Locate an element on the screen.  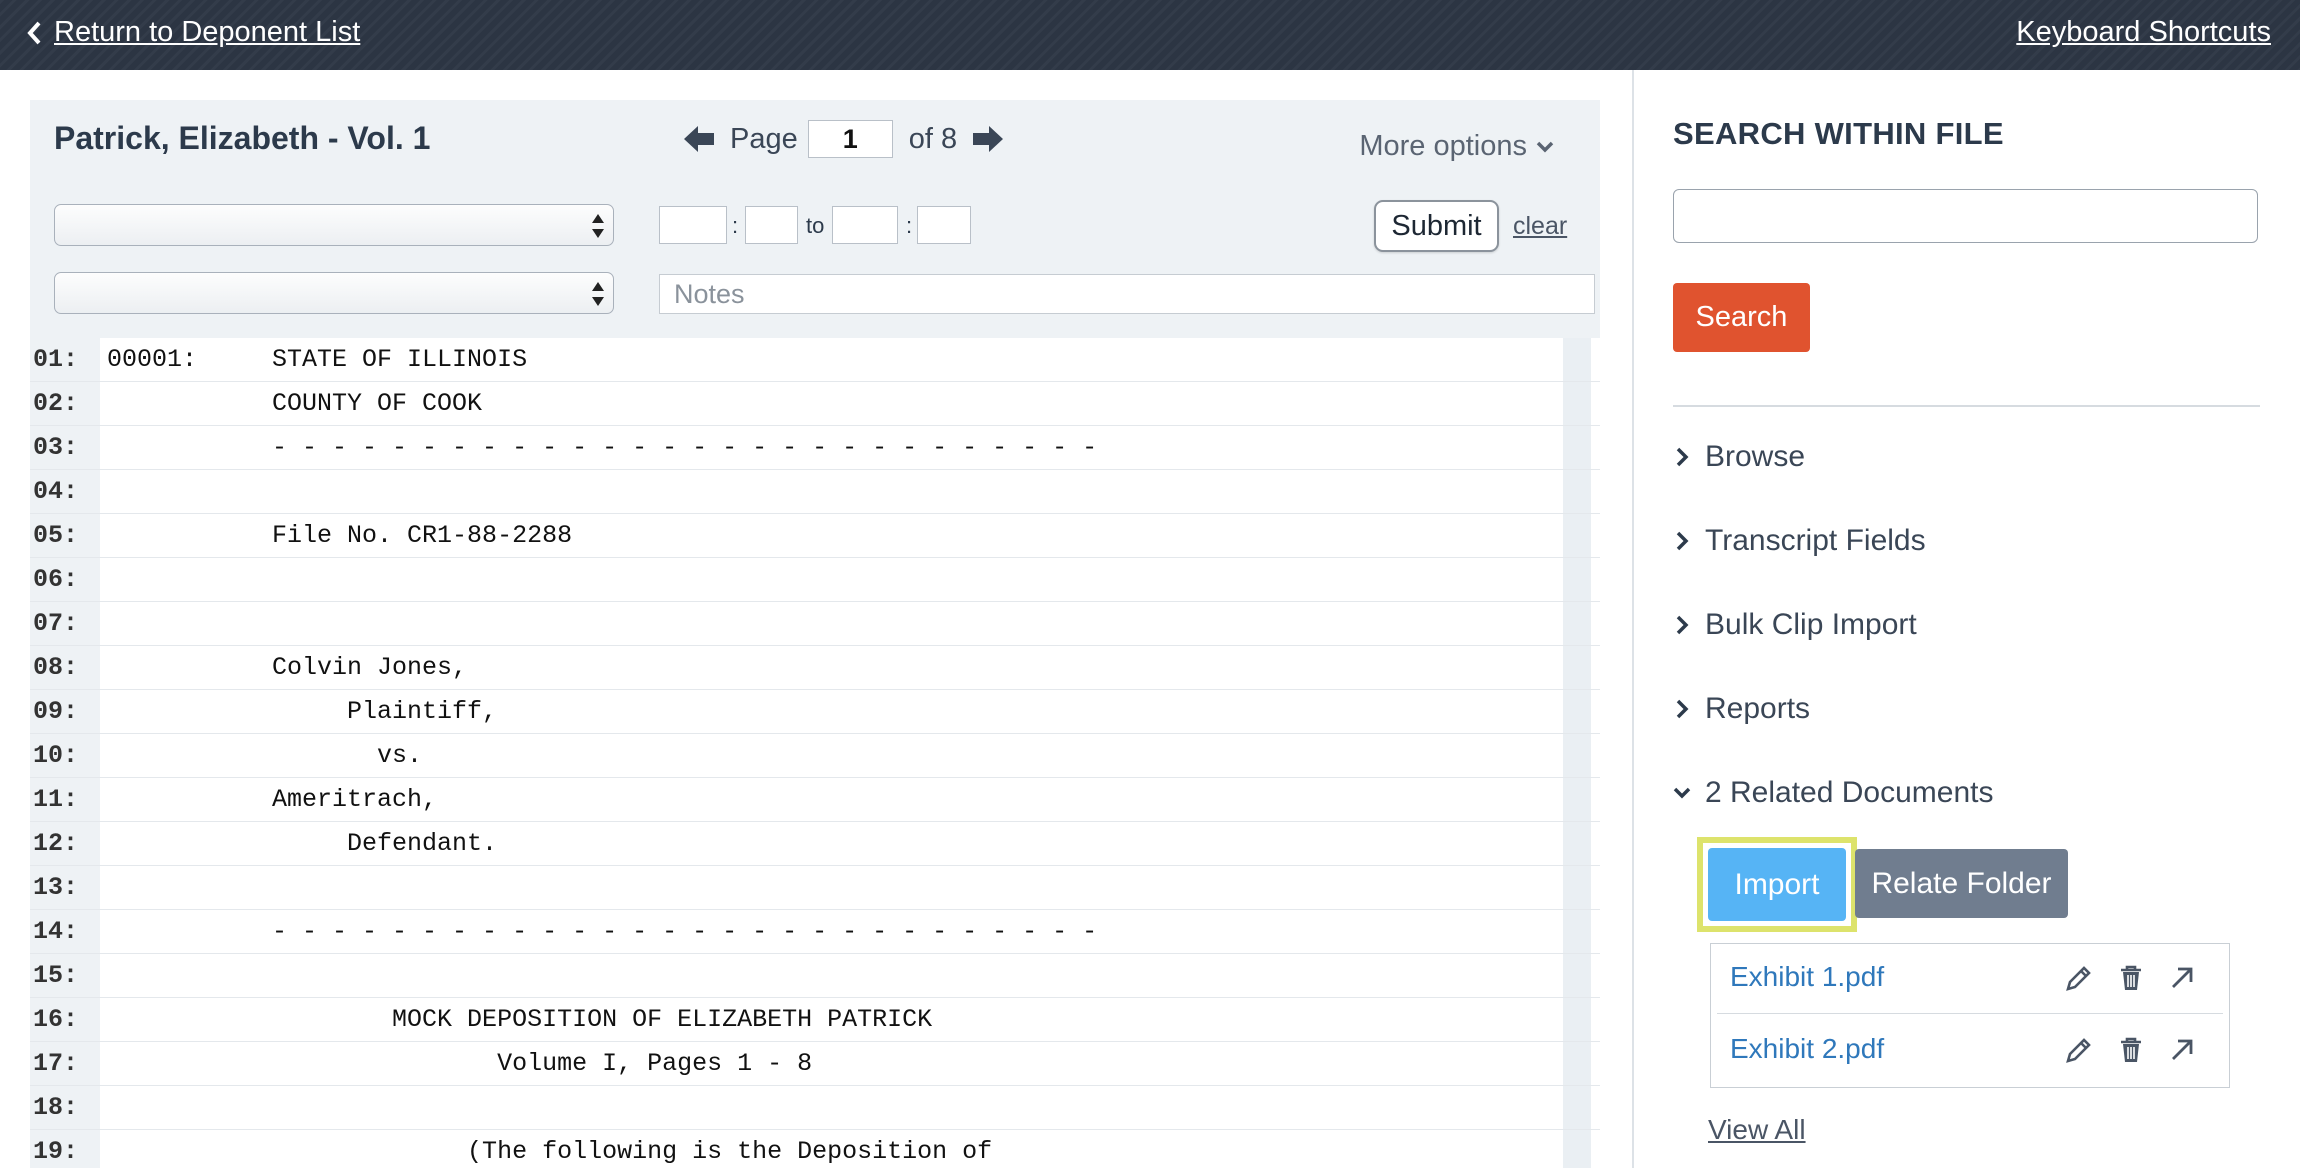
browse-section-toggle: Browse is located at coordinates (1739, 457).